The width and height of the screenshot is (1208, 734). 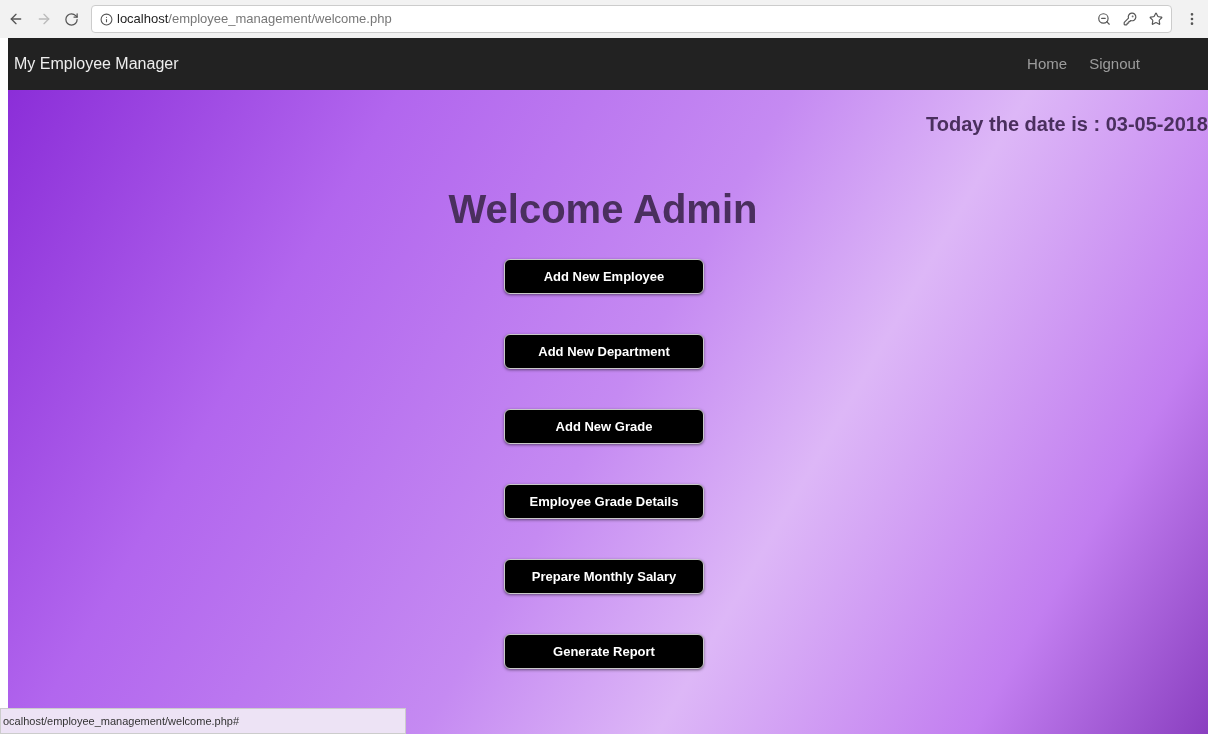 I want to click on date-text: Today the date is : 03-05-2018, so click(x=1067, y=124).